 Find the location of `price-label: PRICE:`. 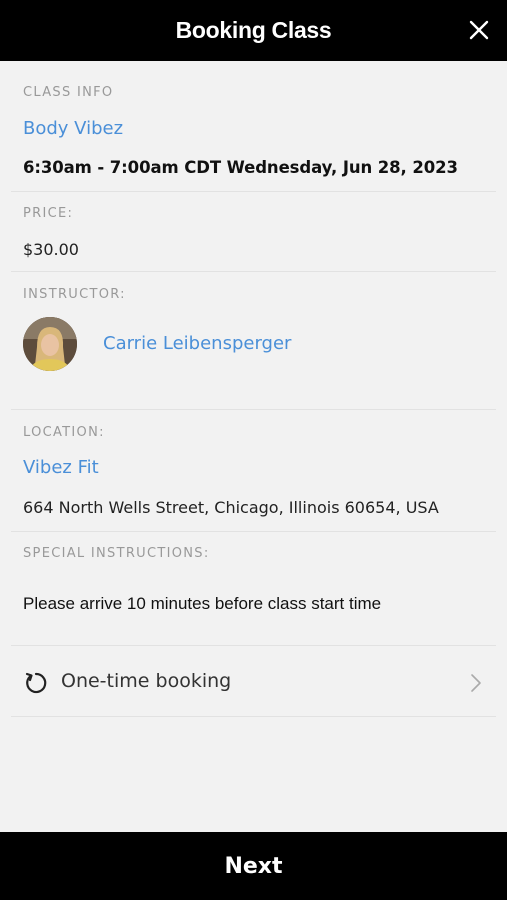

price-label: PRICE: is located at coordinates (48, 213).